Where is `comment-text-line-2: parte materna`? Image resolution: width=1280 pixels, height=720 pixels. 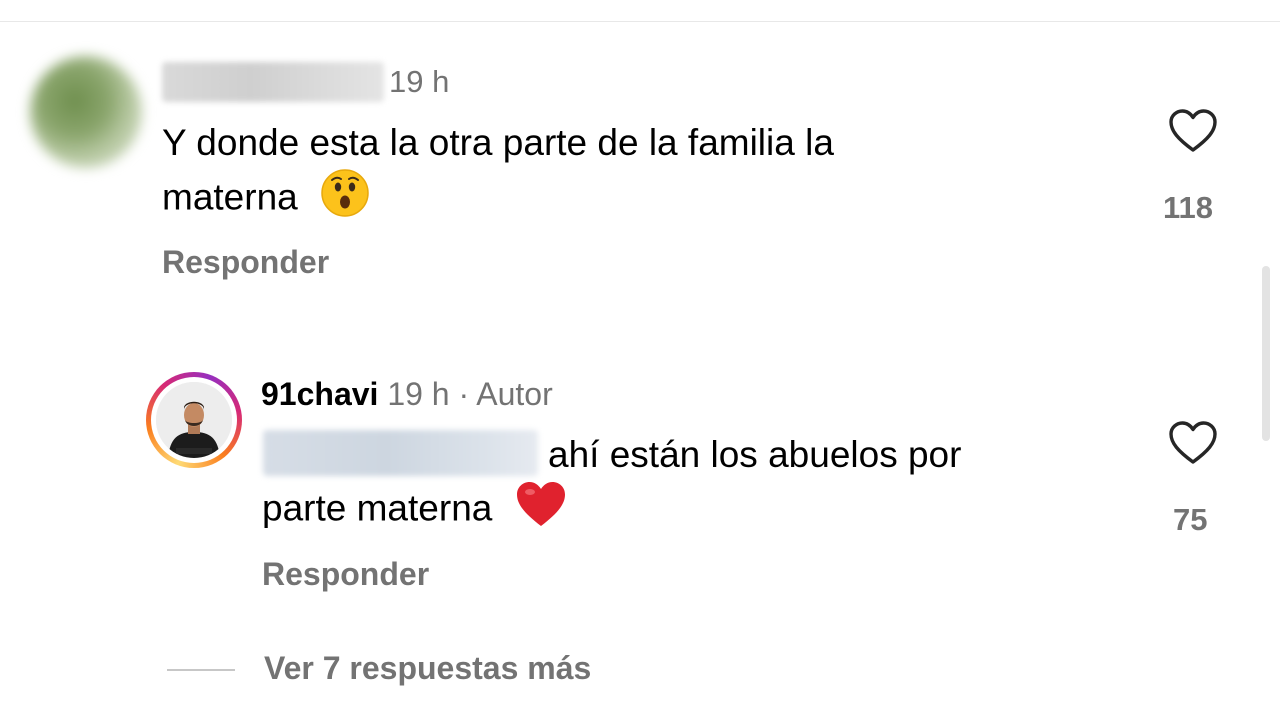
comment-text-line-2: parte materna is located at coordinates (414, 510).